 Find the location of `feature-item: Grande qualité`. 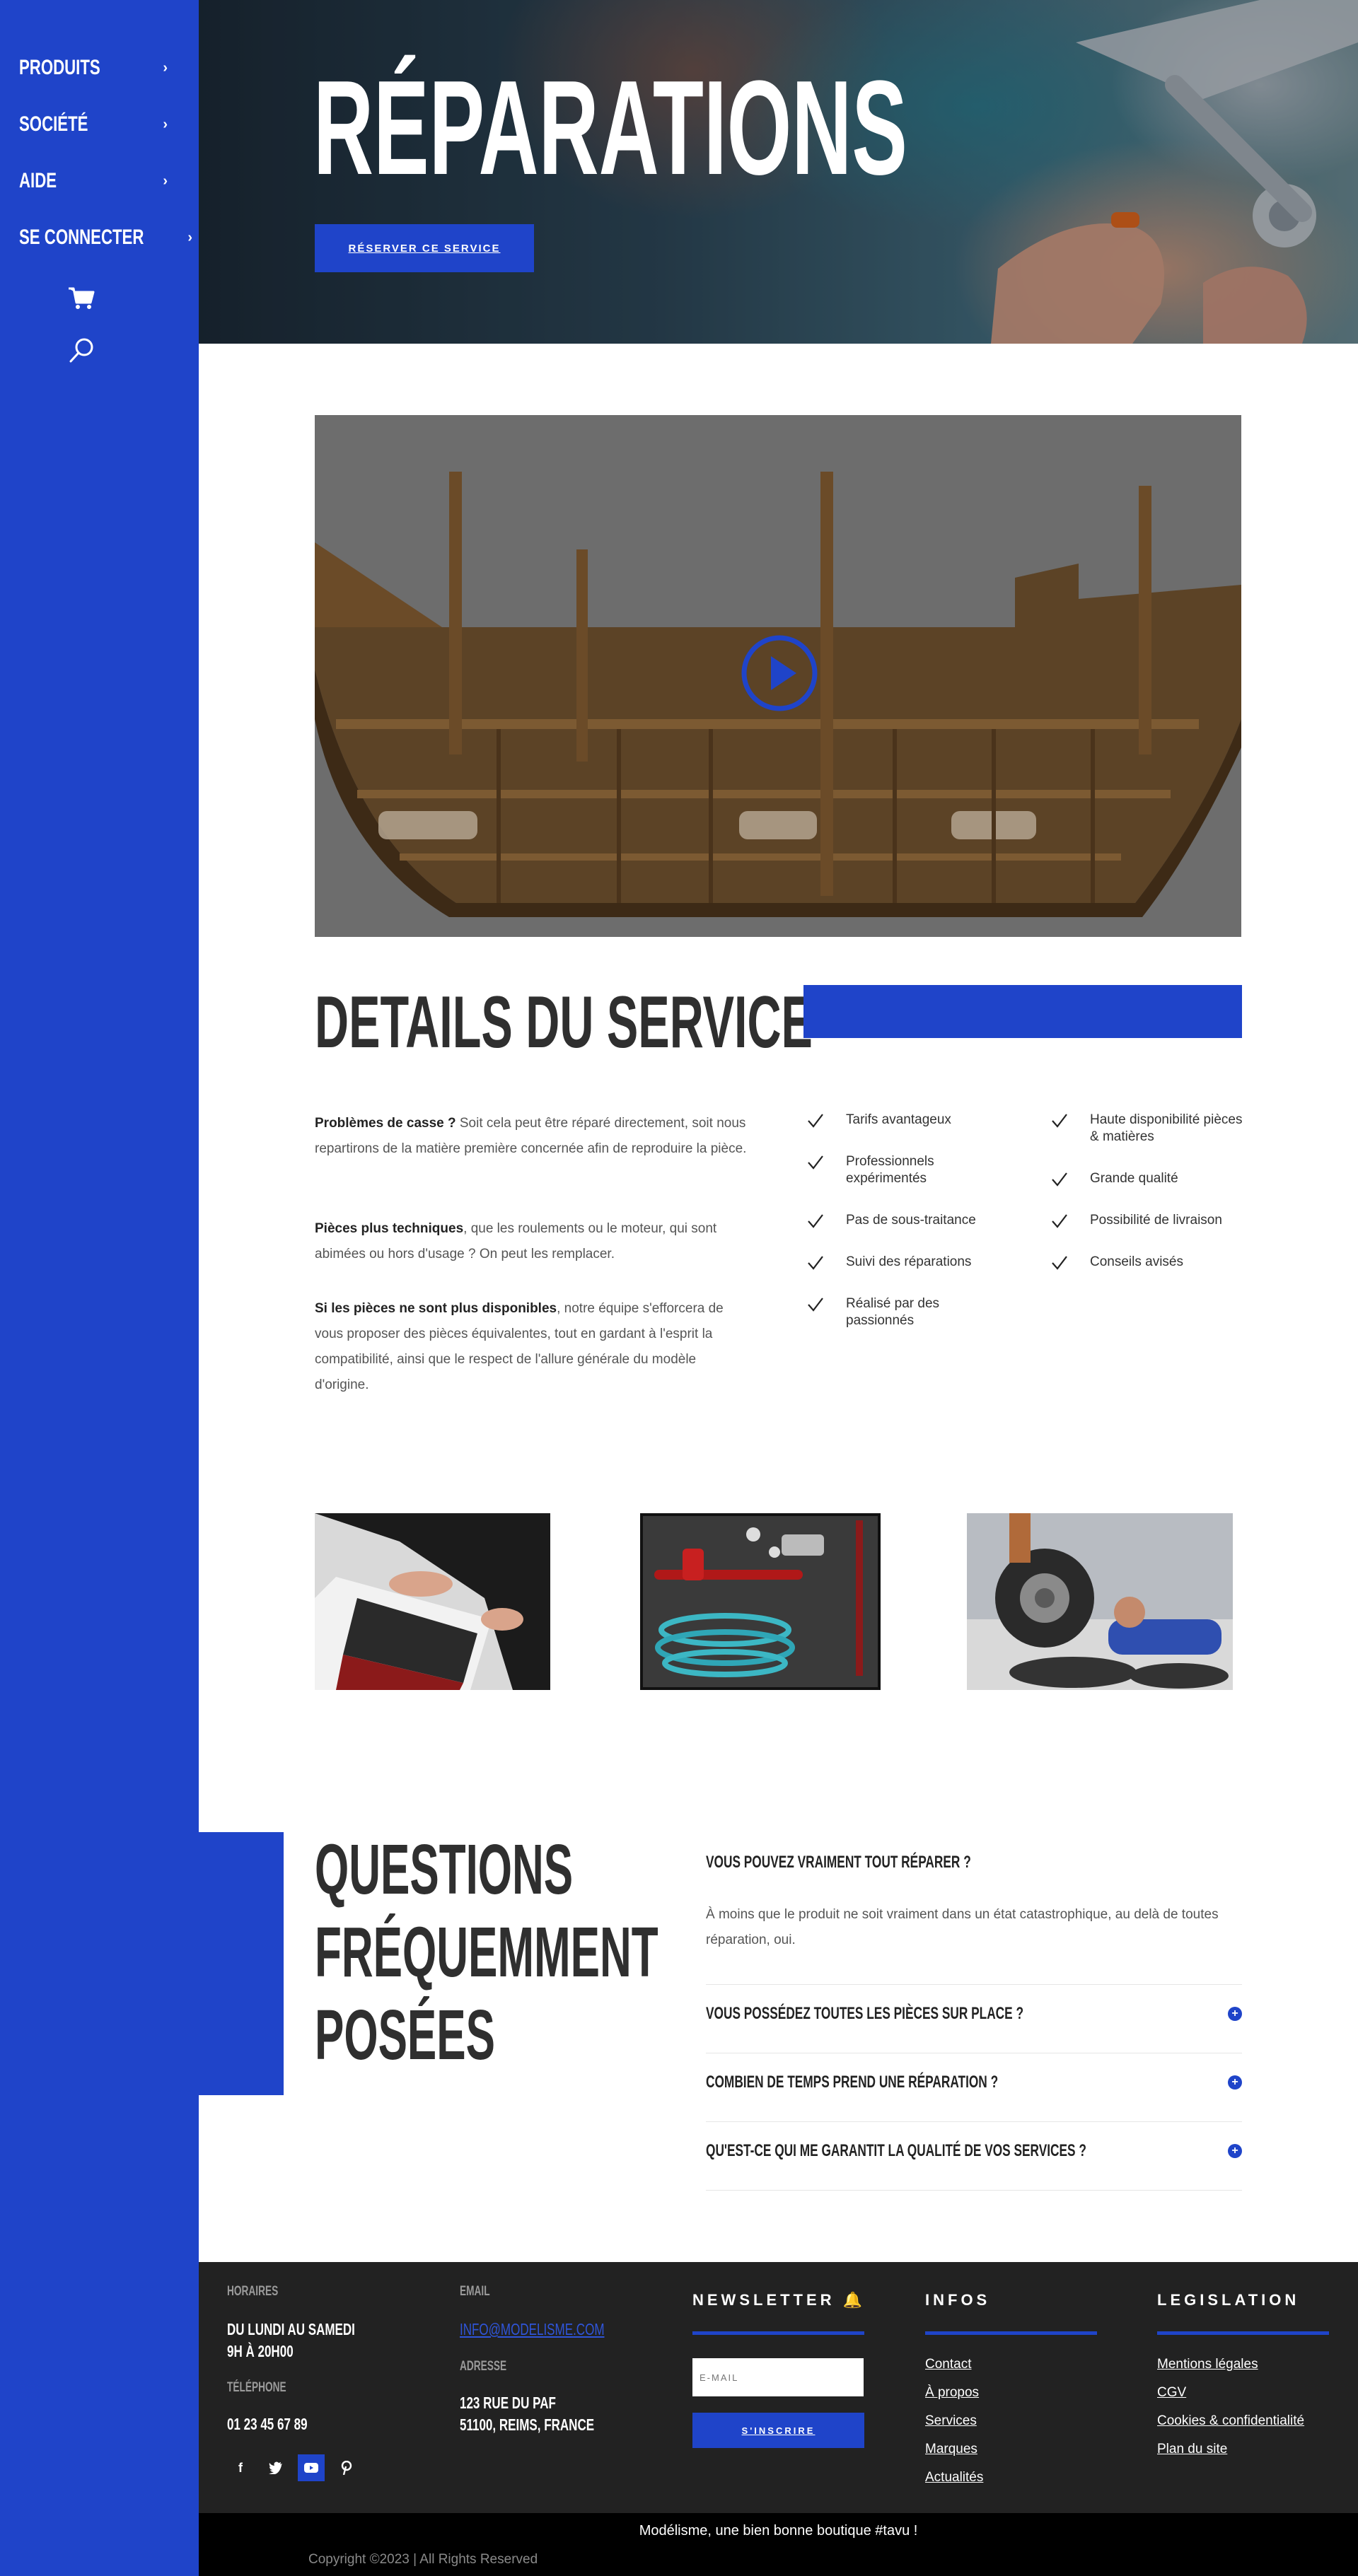

feature-item: Grande qualité is located at coordinates (1149, 1179).